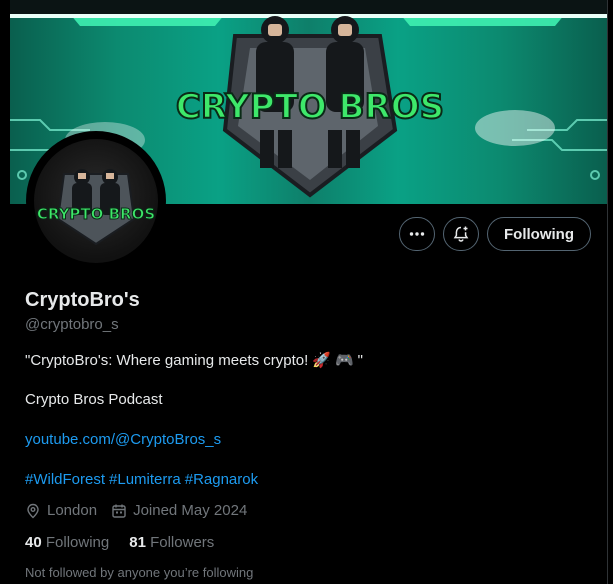 This screenshot has height=584, width=613. I want to click on location-text: London, so click(72, 510).